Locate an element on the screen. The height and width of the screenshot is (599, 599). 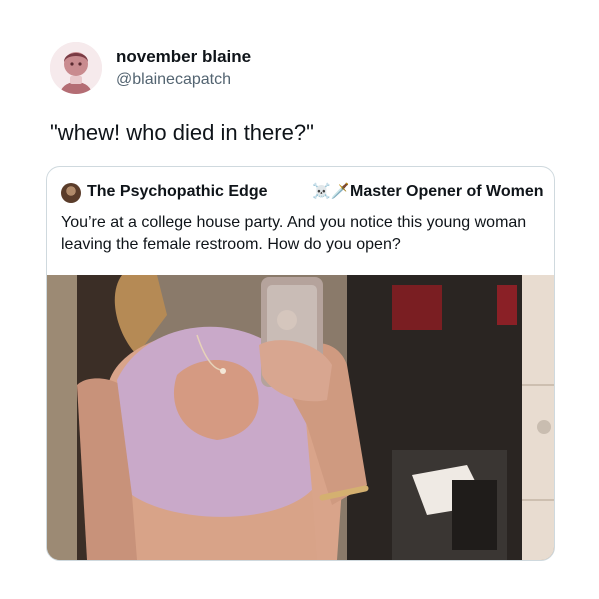
quoted-user-avatar is located at coordinates (71, 193).